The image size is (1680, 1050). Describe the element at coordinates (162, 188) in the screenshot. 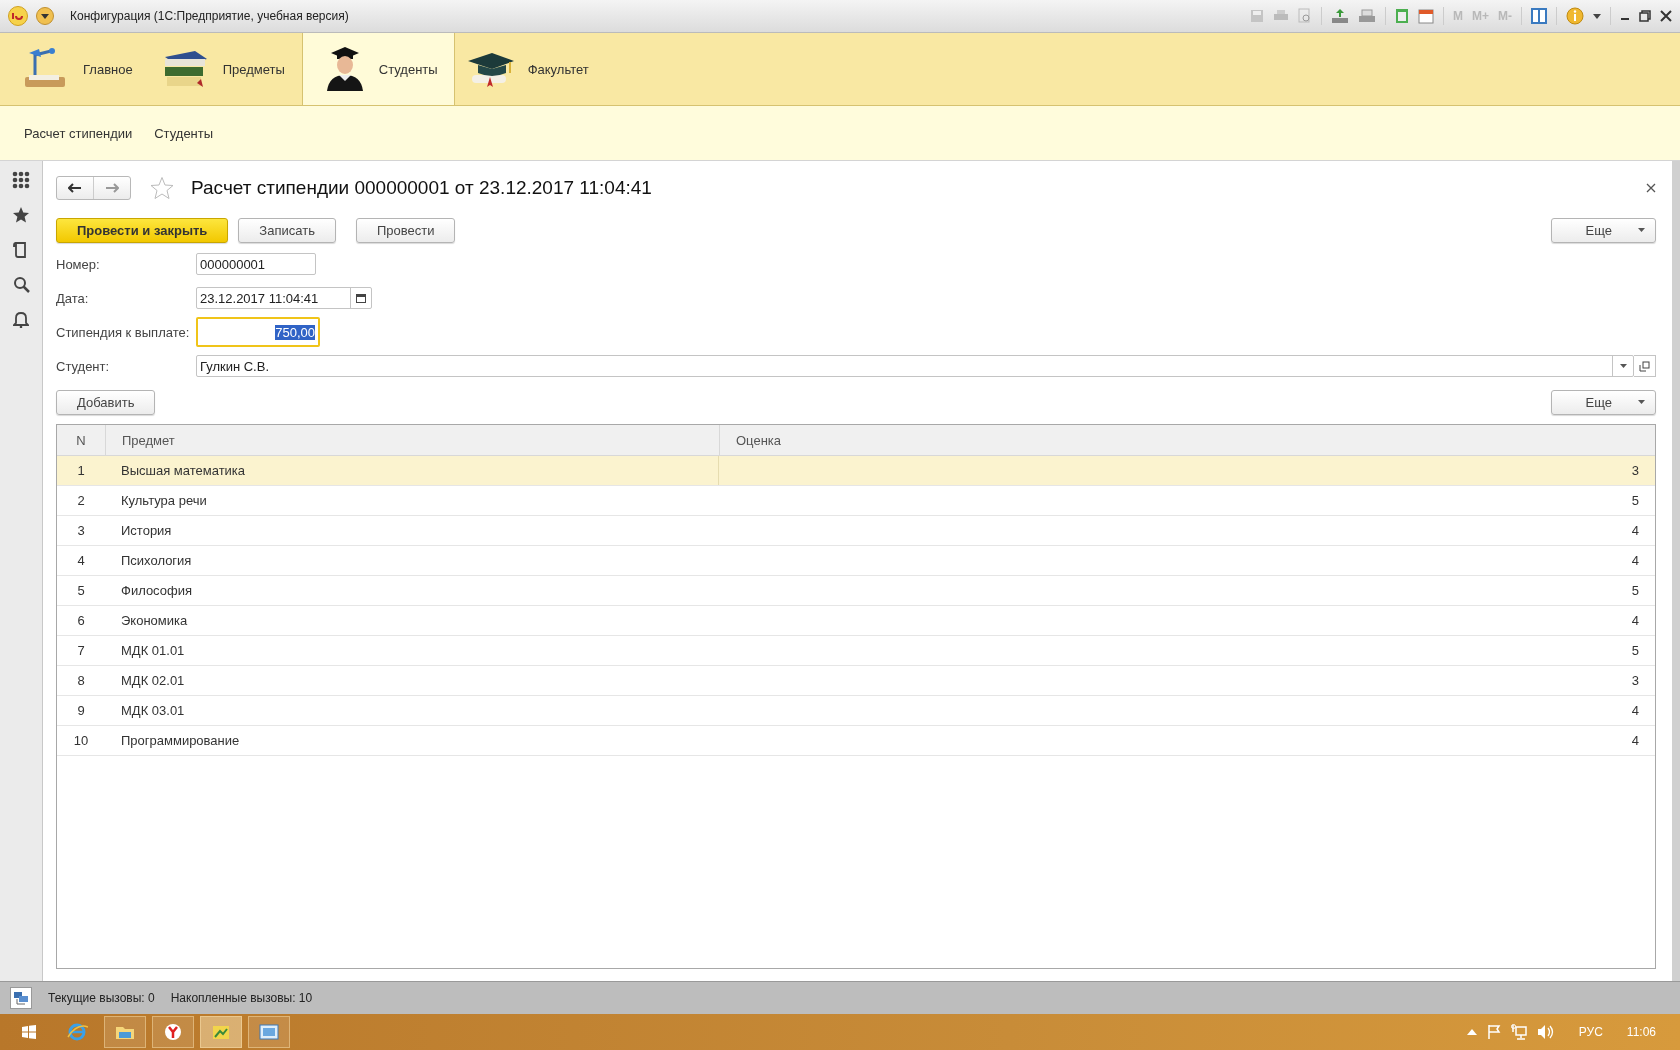

I see `favorite-star-icon` at that location.